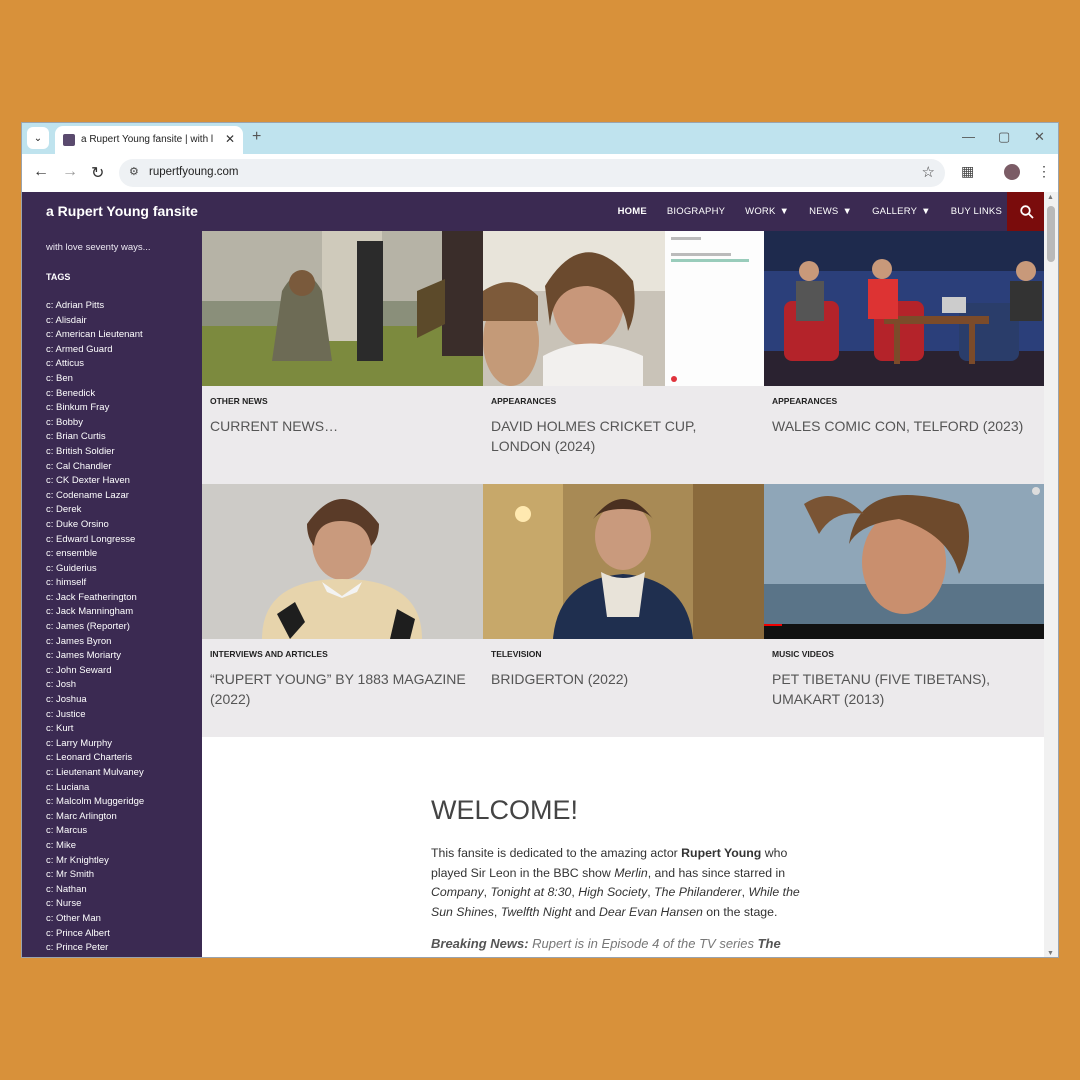  Describe the element at coordinates (269, 654) in the screenshot. I see `post-category: INTERVIEWS AND ARTICLES` at that location.